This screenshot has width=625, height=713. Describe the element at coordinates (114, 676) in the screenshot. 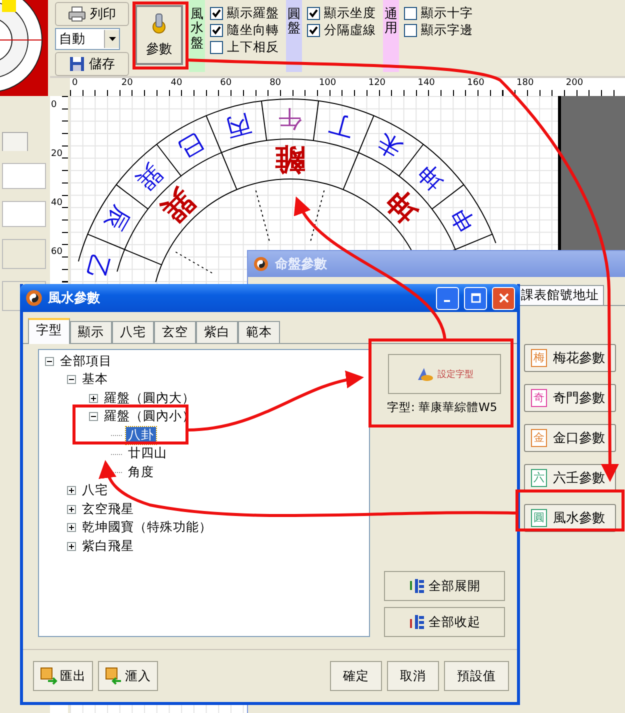

I see `import-icon` at that location.